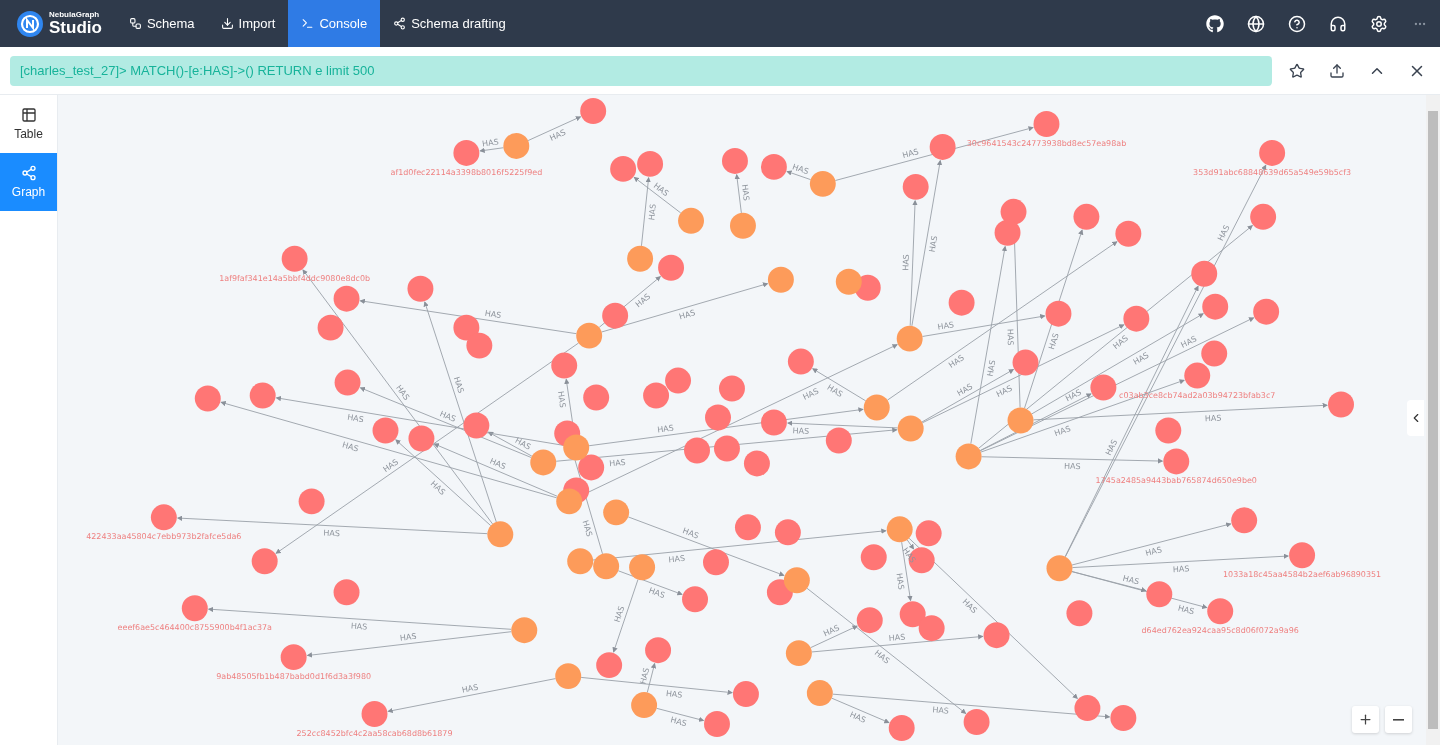  I want to click on node-label: 1745a2485a9443bab765874d650e9be0, so click(1176, 481).